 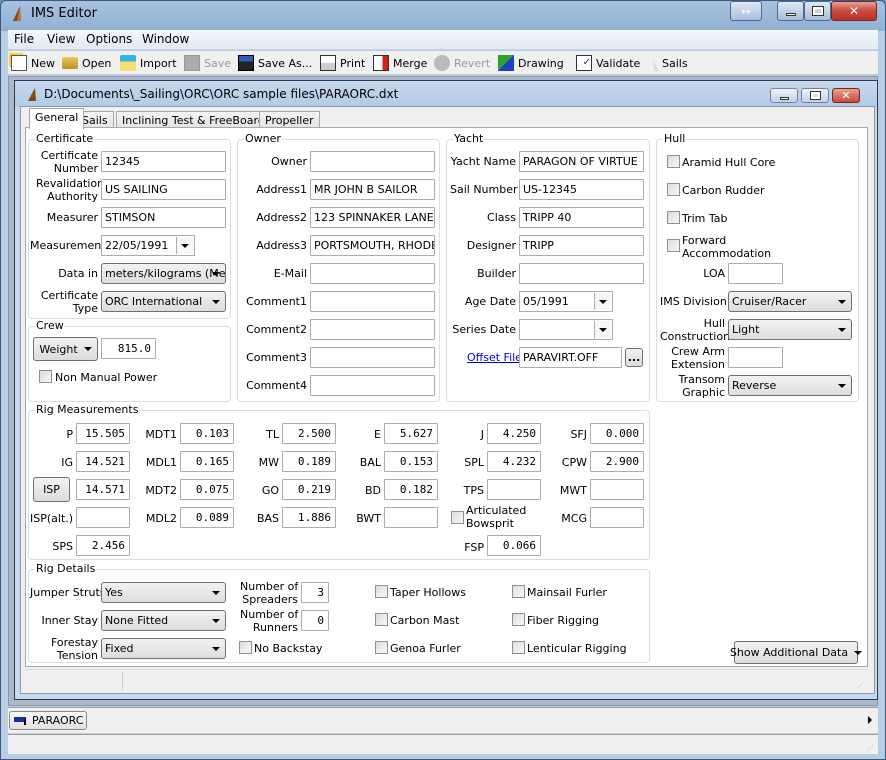 I want to click on p-field: 15.505, so click(x=103, y=433).